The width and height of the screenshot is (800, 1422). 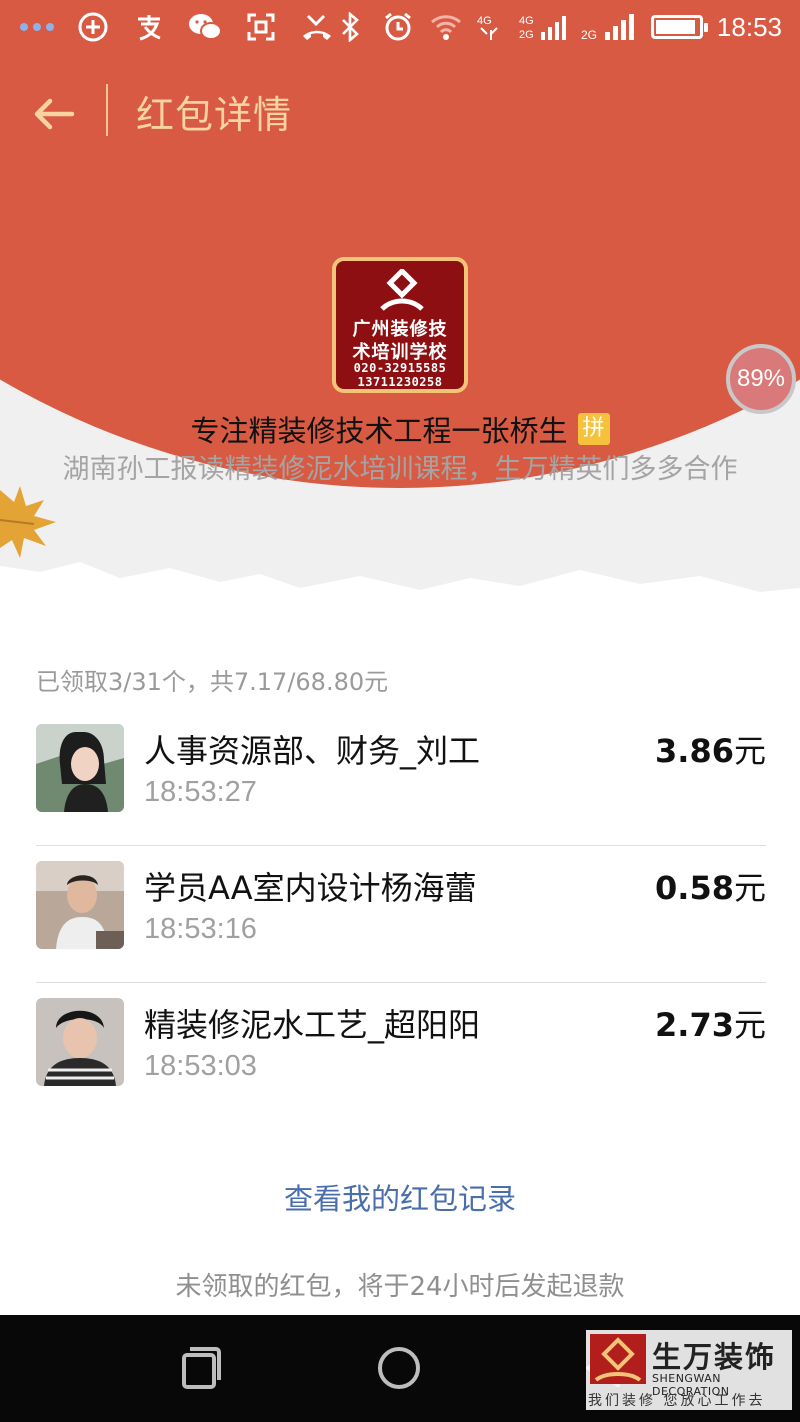 I want to click on wechat-icon, so click(x=205, y=27).